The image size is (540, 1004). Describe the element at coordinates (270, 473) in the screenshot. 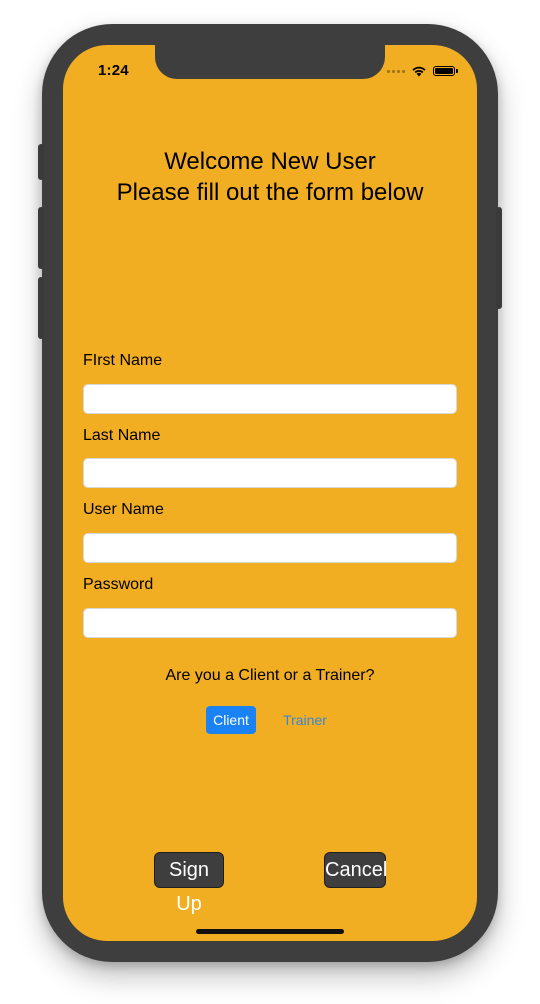

I see `last-name-field` at that location.